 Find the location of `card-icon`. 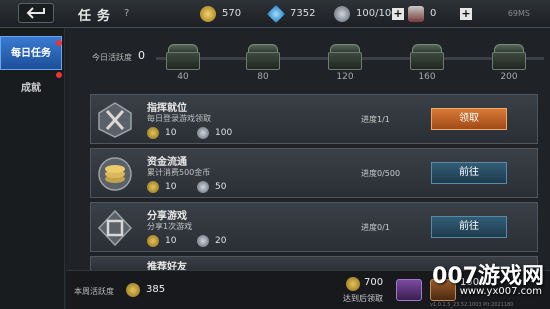

card-icon is located at coordinates (416, 14).